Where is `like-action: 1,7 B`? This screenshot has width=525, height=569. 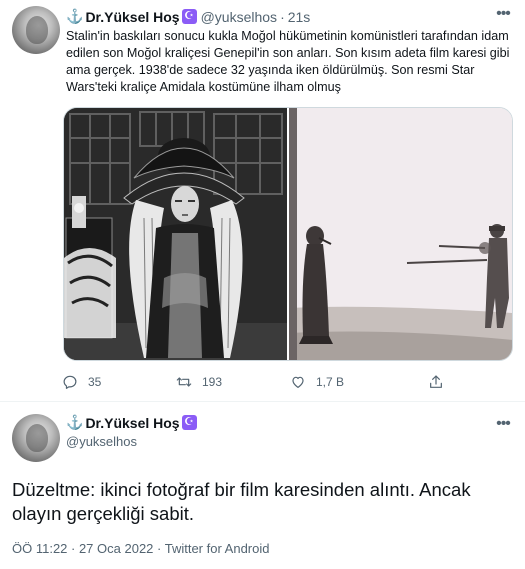 like-action: 1,7 B is located at coordinates (317, 382).